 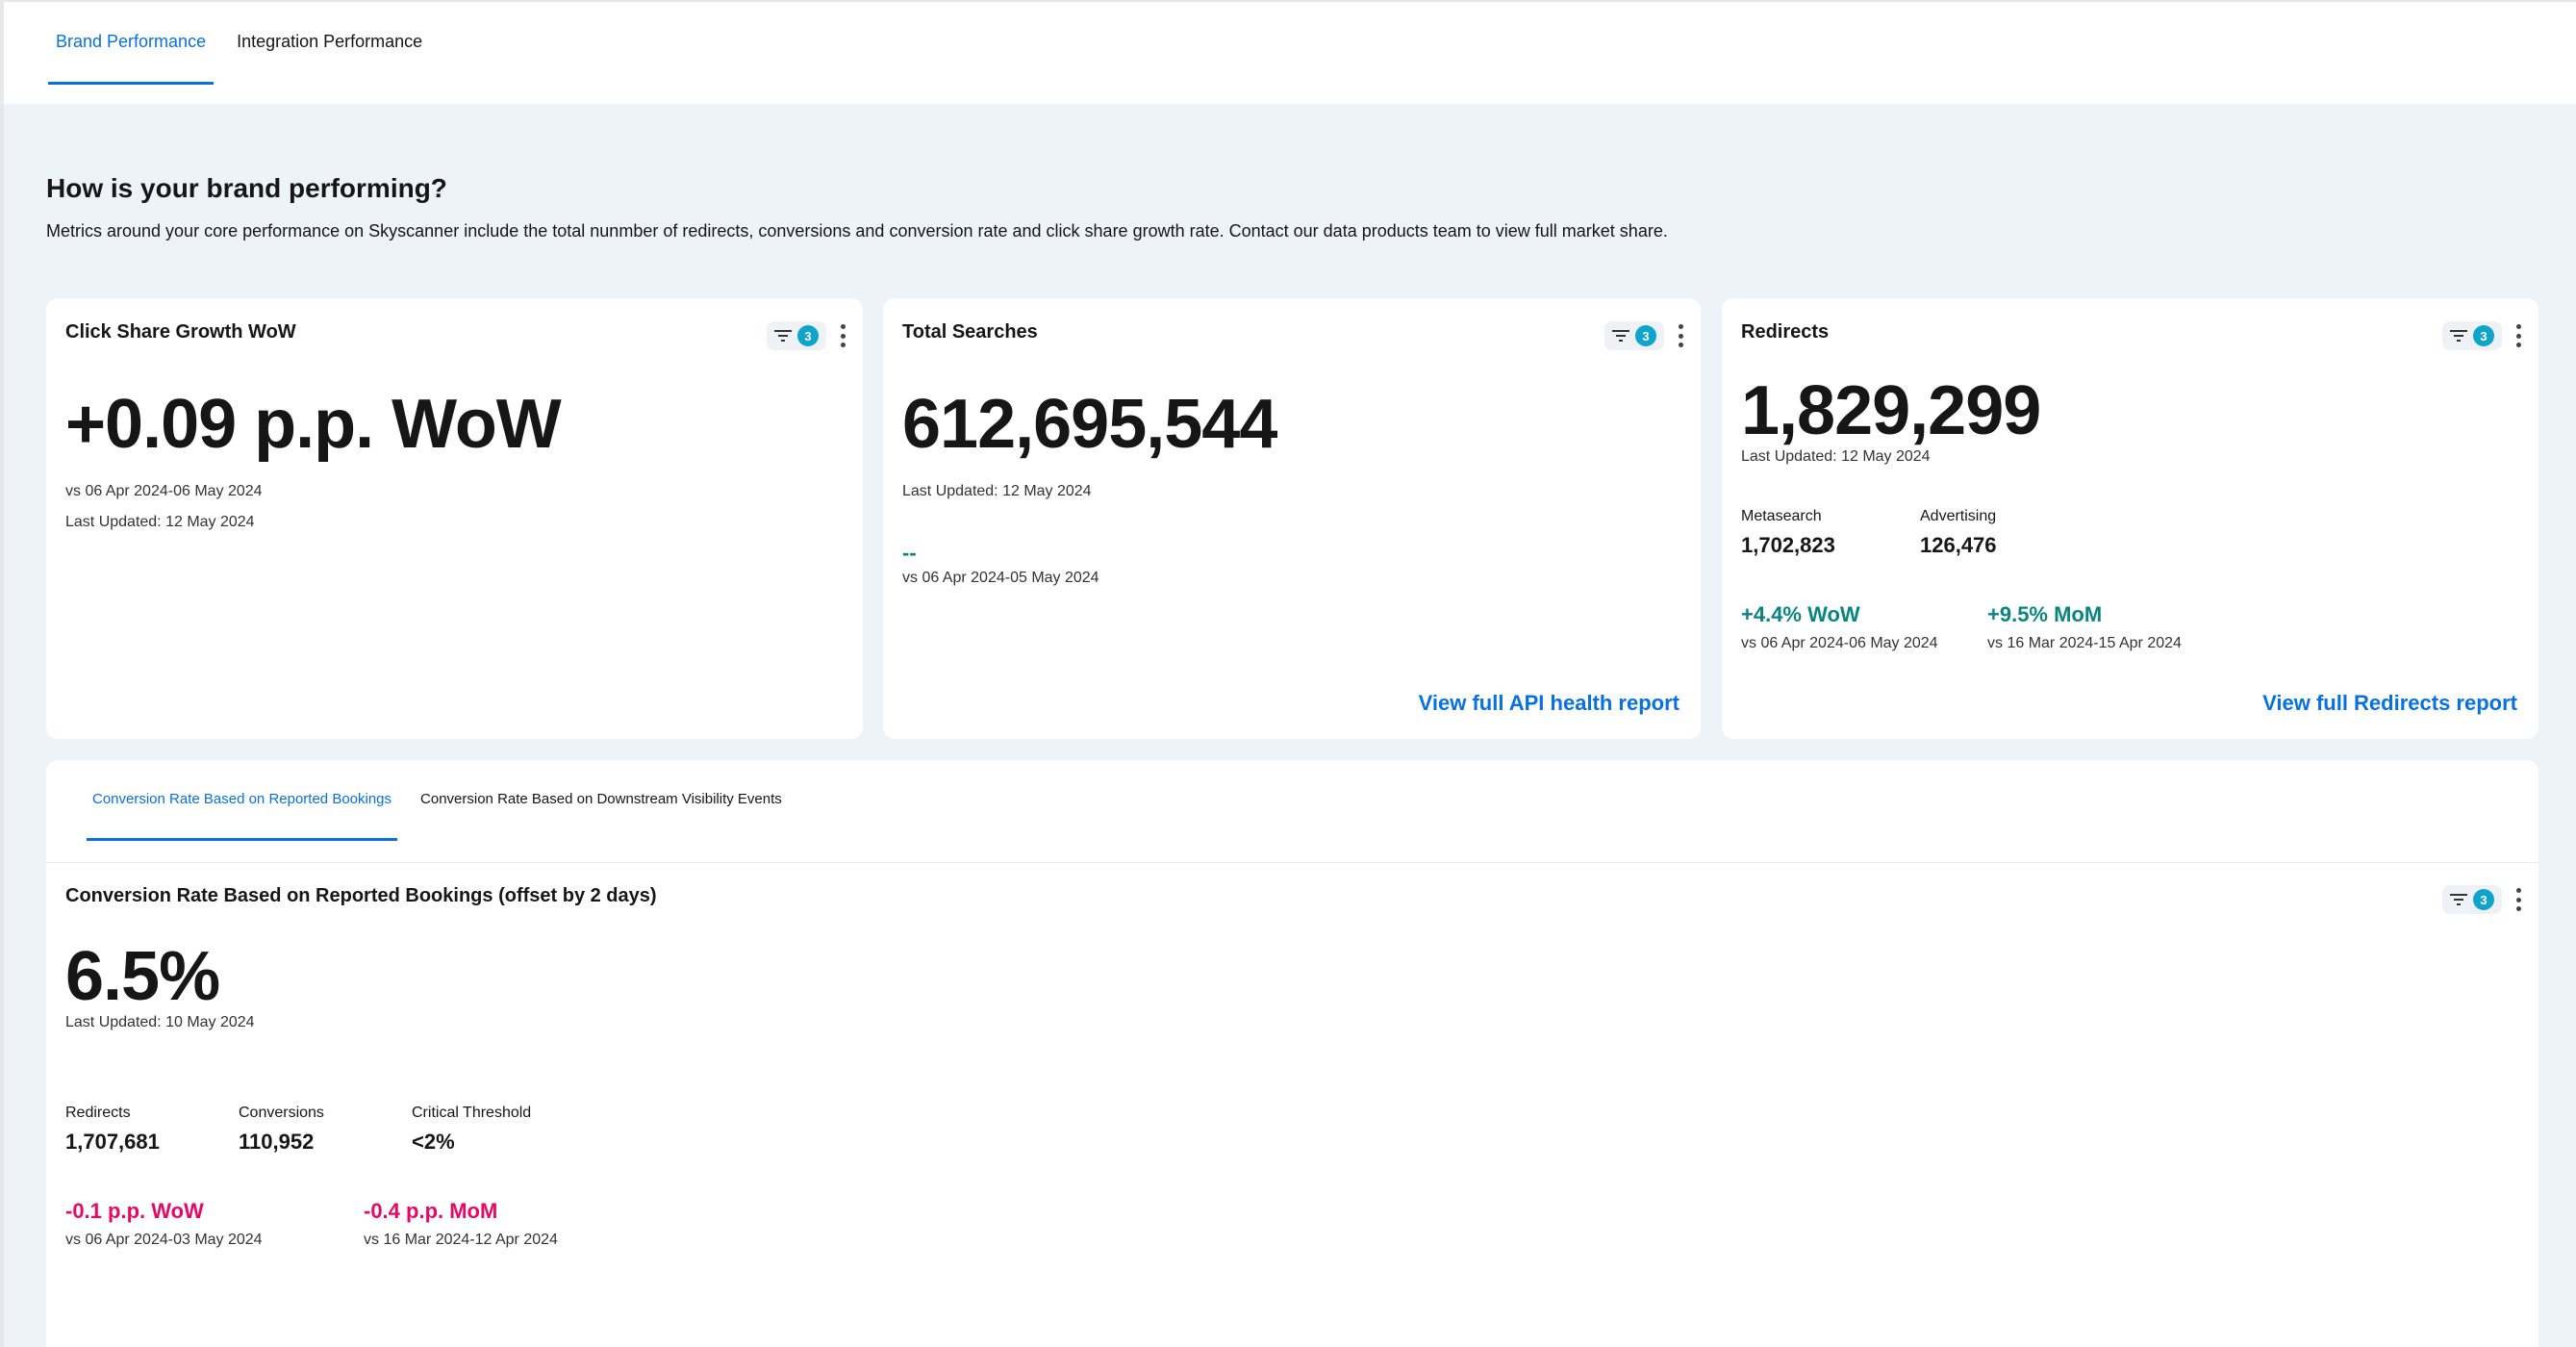 What do you see at coordinates (164, 491) in the screenshot?
I see `comparison-period: vs 06 Apr 2024-06 May 2024` at bounding box center [164, 491].